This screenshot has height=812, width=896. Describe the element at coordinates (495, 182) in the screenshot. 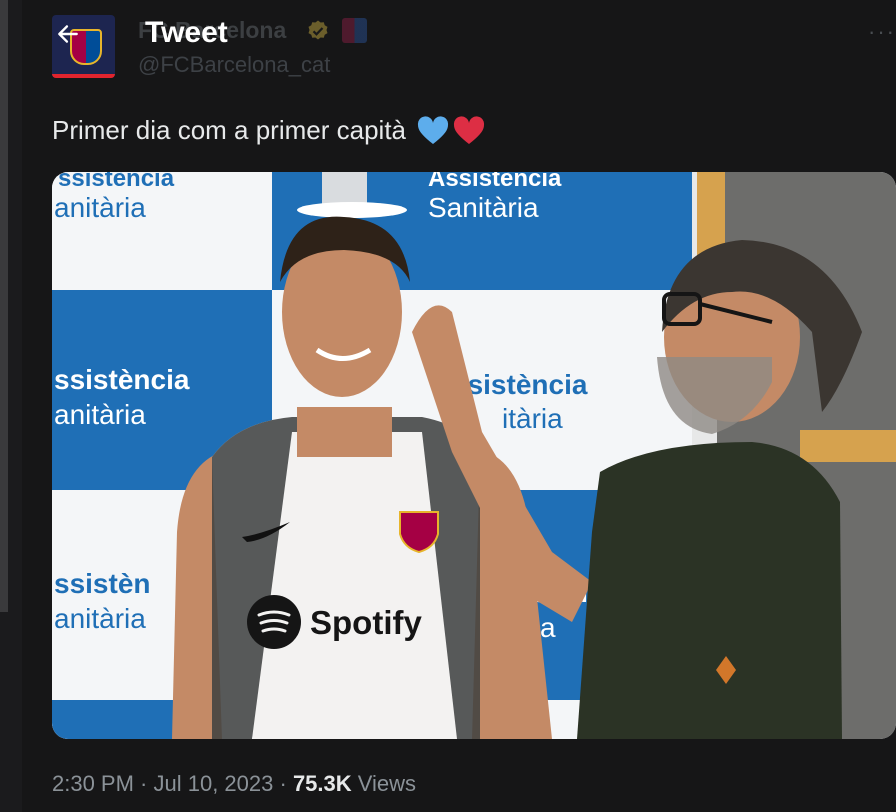

I see `banner-text: Assistència` at that location.